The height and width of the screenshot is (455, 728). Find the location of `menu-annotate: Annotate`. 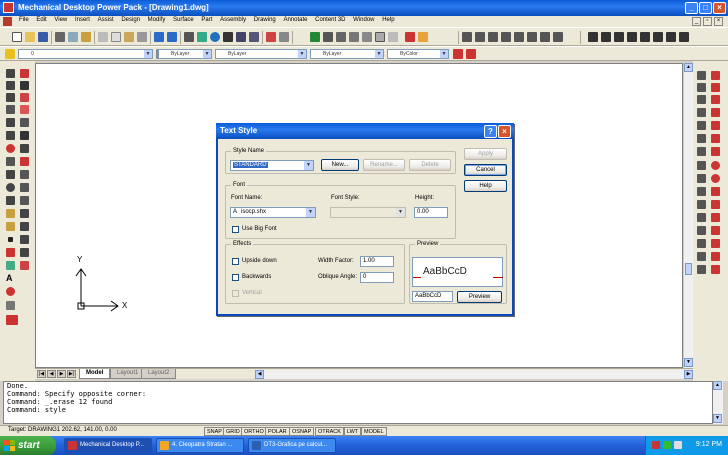

menu-annotate: Annotate is located at coordinates (295, 20).